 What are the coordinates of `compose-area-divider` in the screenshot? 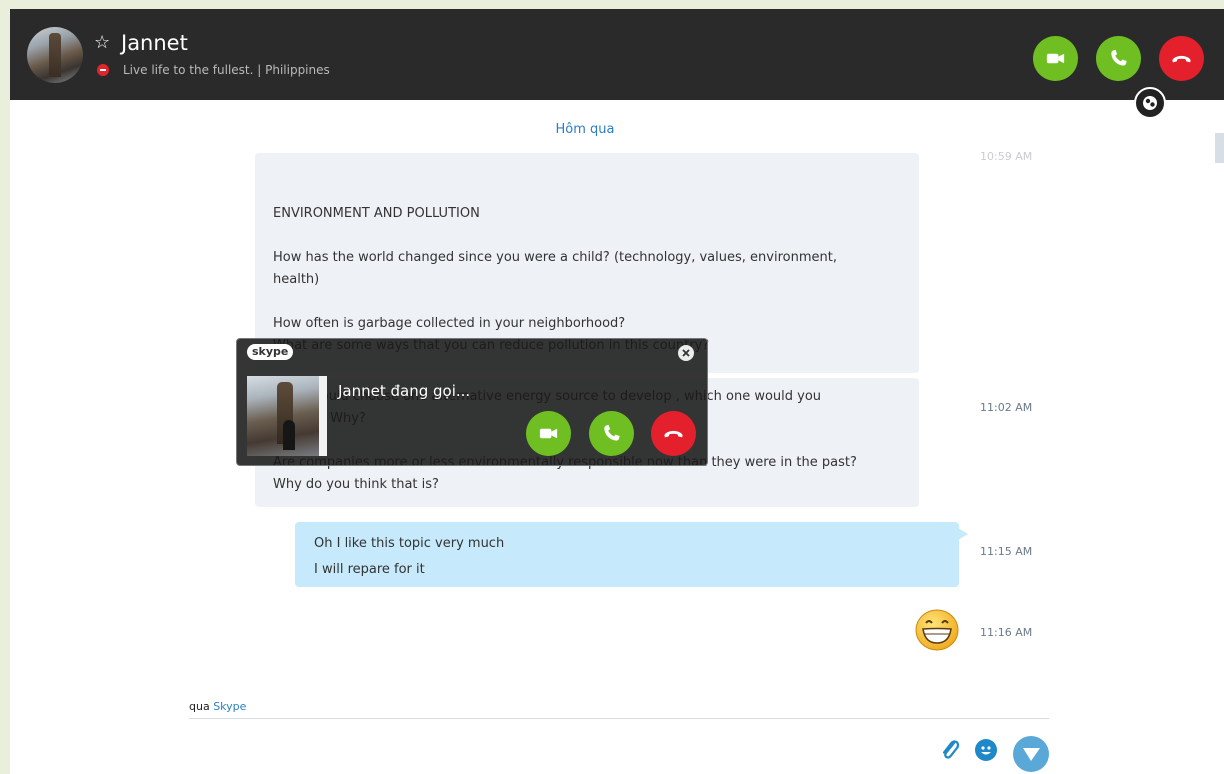 It's located at (619, 718).